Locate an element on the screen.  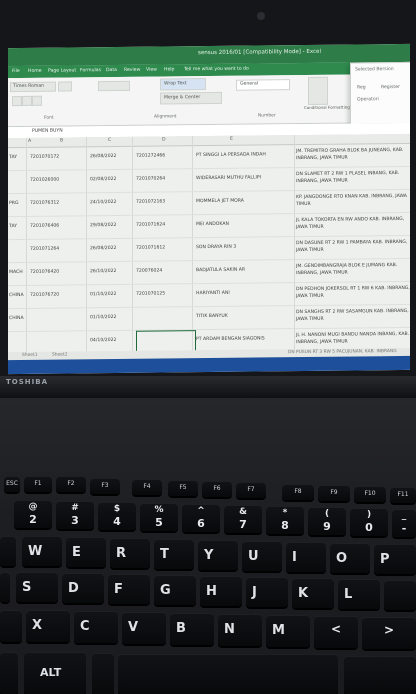
tell-me-search: Tell me what you want to do is located at coordinates (216, 70).